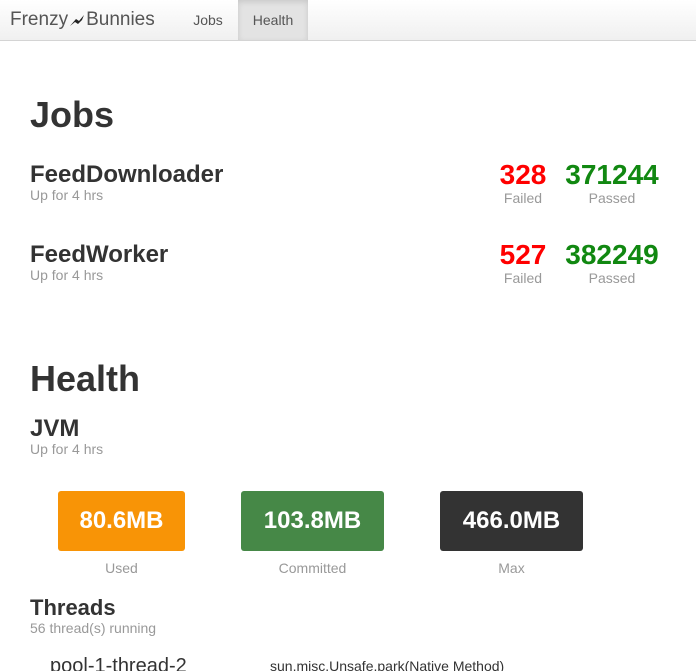 The image size is (696, 671). I want to click on threads-summary: 56 thread(s) running, so click(93, 628).